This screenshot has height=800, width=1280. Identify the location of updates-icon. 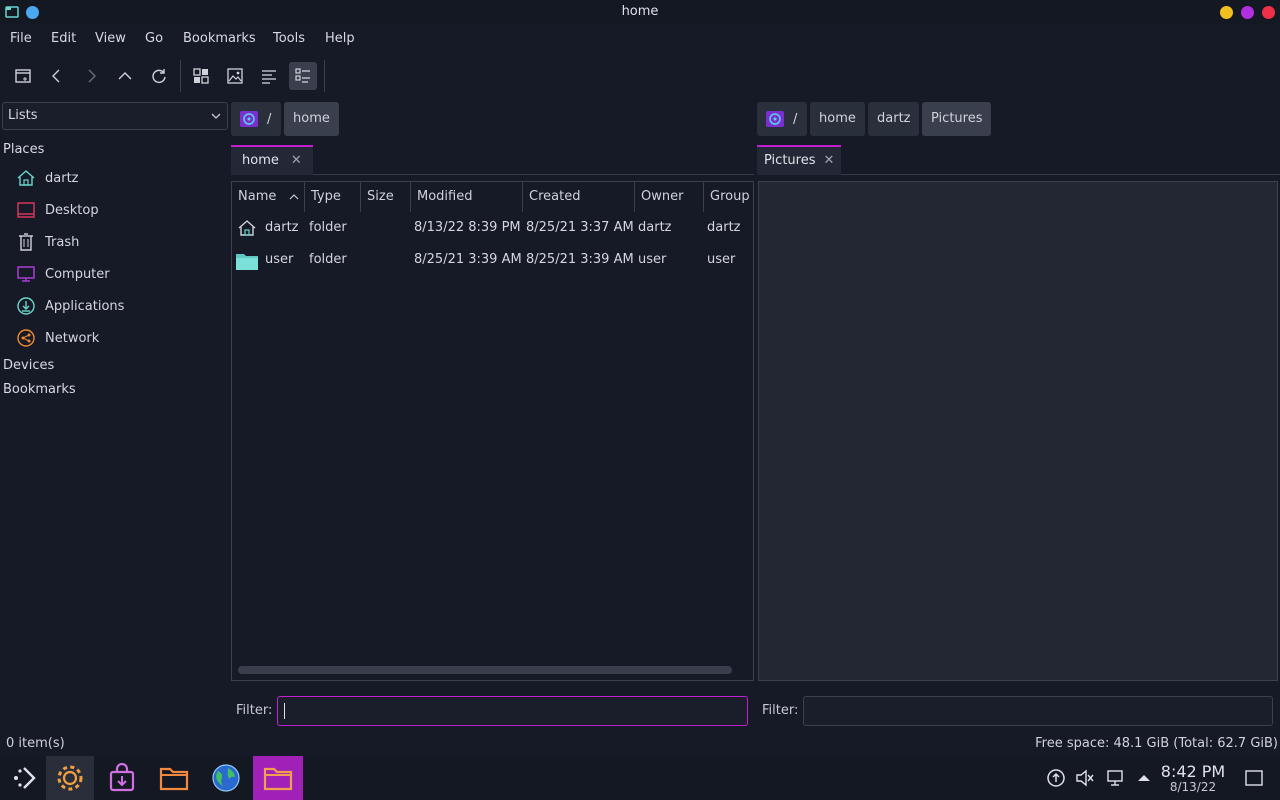
(1056, 778).